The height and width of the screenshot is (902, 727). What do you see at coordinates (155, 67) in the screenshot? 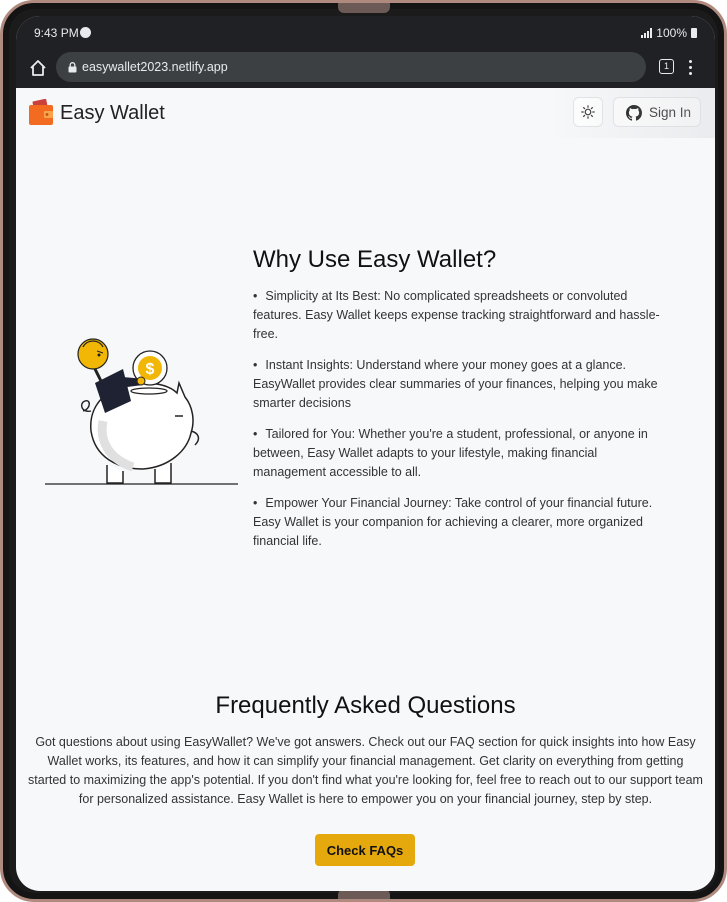
I see `url-text: easywallet2023.netlify.app` at bounding box center [155, 67].